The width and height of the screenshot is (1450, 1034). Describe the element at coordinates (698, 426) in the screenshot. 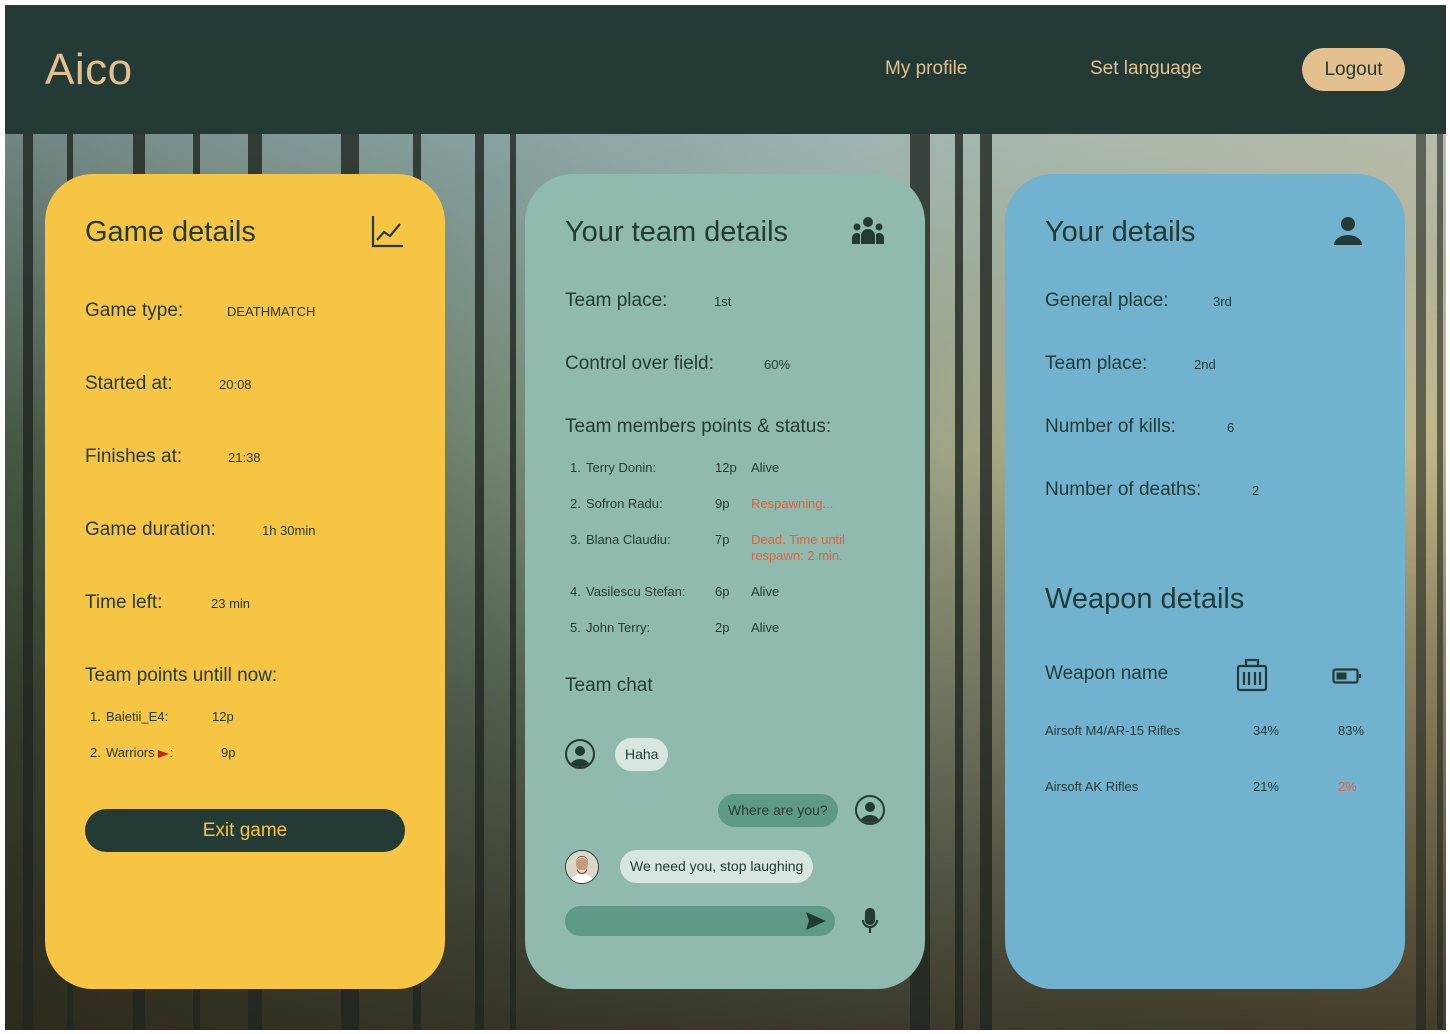

I see `team-members-title: Team members points & status:` at that location.